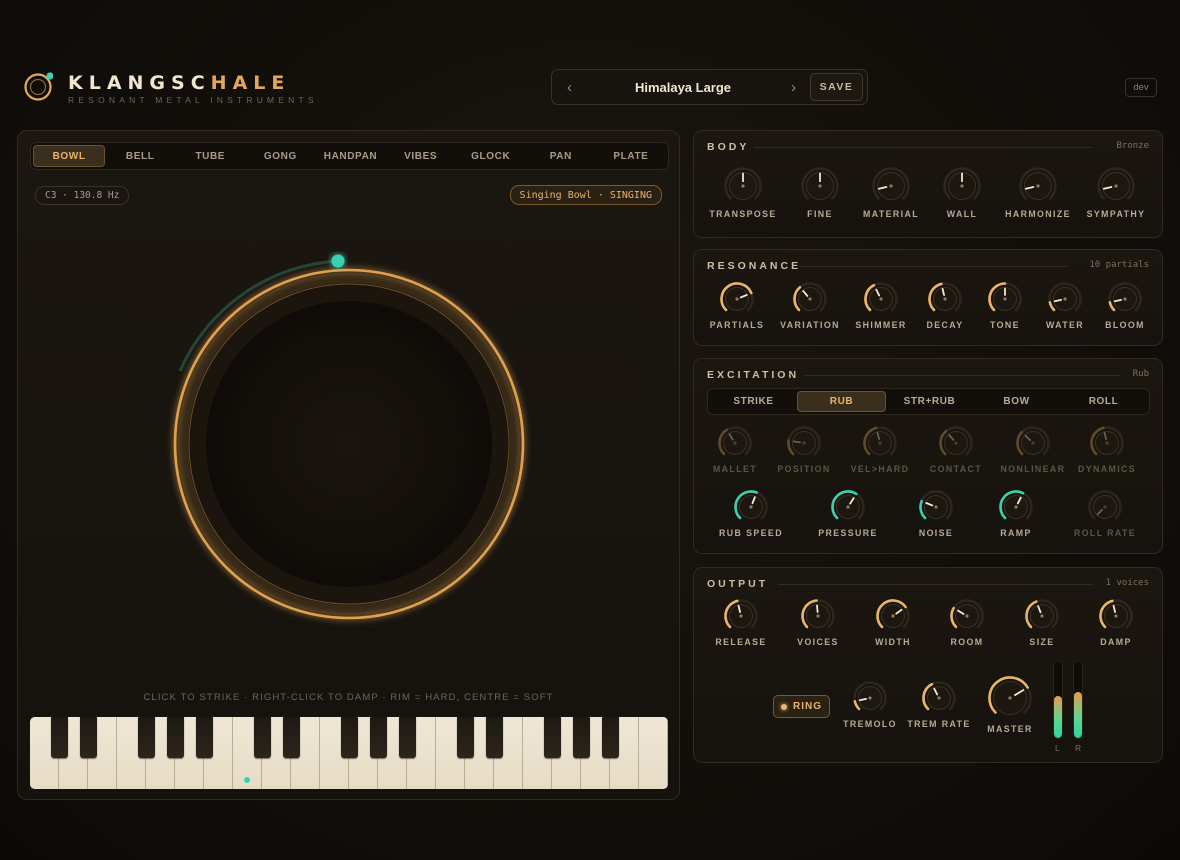  Describe the element at coordinates (683, 87) in the screenshot. I see `preset-name: Himalaya Large` at that location.